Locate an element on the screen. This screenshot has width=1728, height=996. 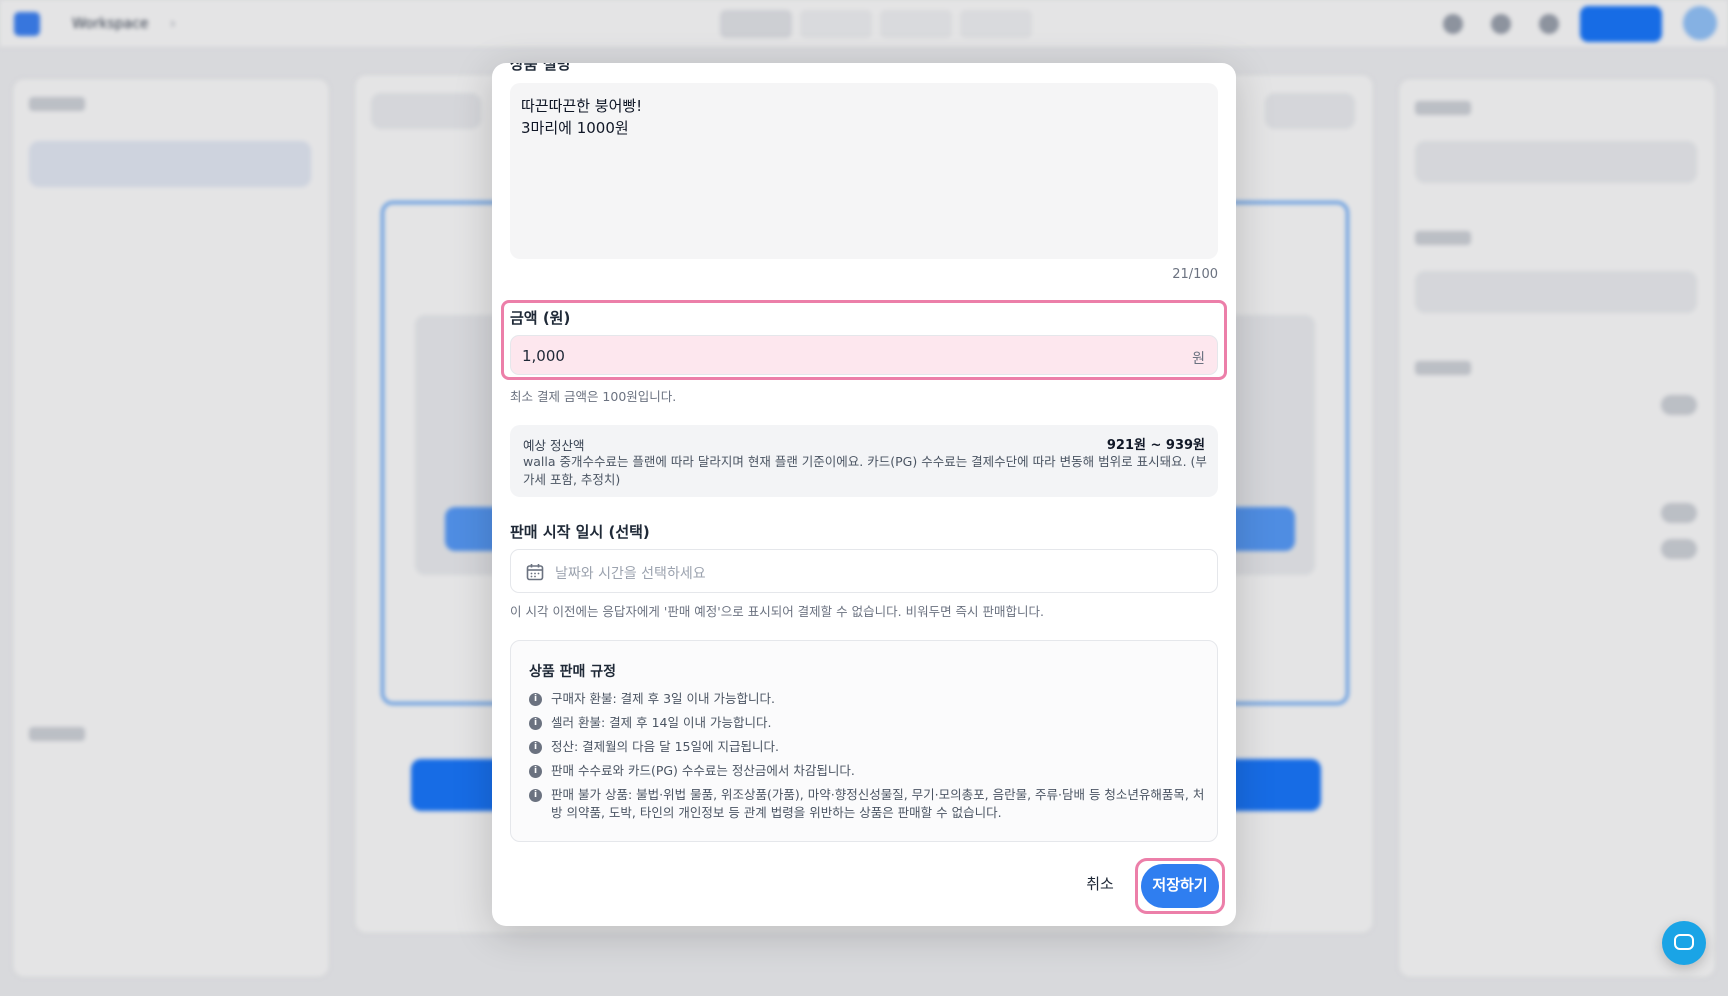
price-unit: 원 is located at coordinates (1198, 359).